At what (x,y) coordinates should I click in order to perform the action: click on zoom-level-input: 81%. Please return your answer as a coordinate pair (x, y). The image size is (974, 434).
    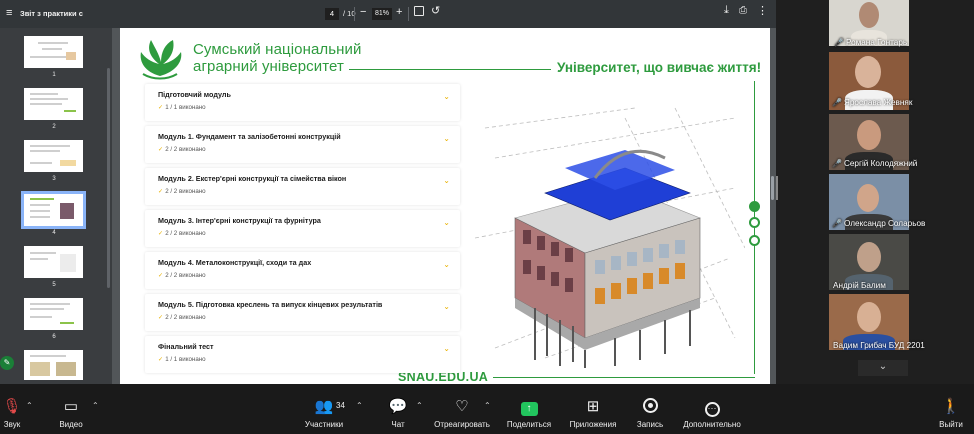
    Looking at the image, I should click on (382, 14).